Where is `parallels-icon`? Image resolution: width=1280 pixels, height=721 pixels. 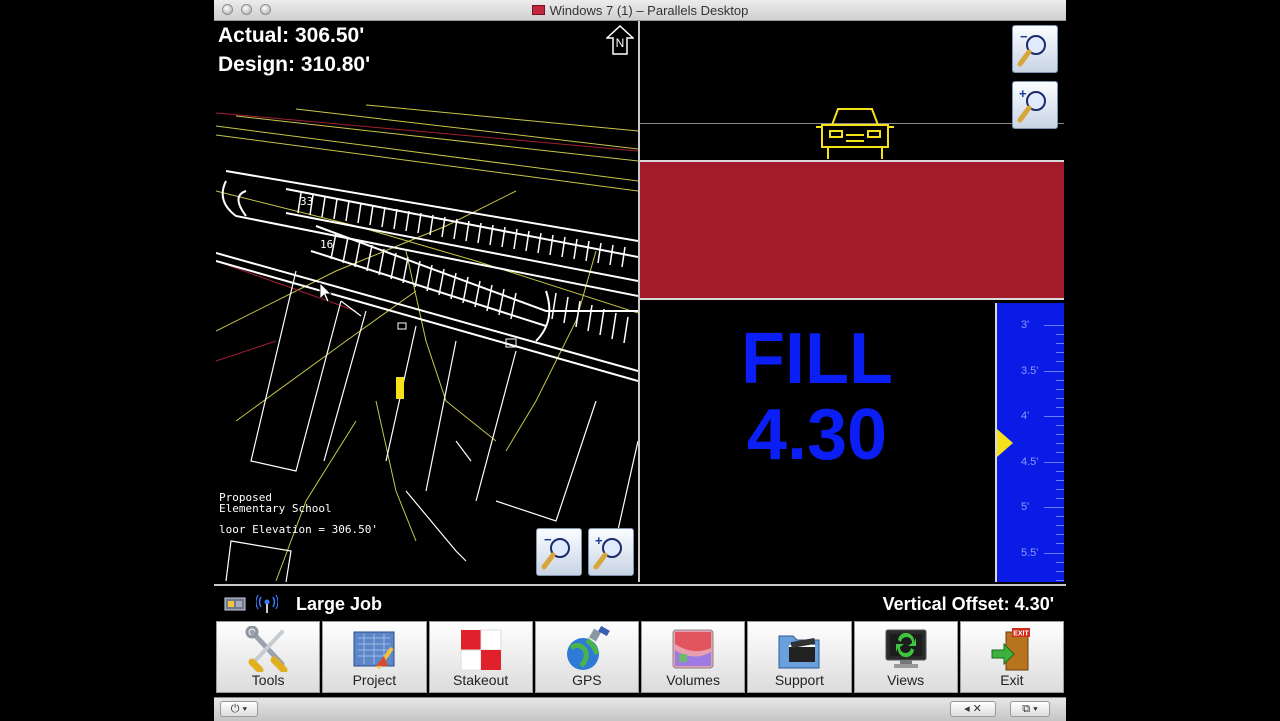
parallels-icon is located at coordinates (538, 10).